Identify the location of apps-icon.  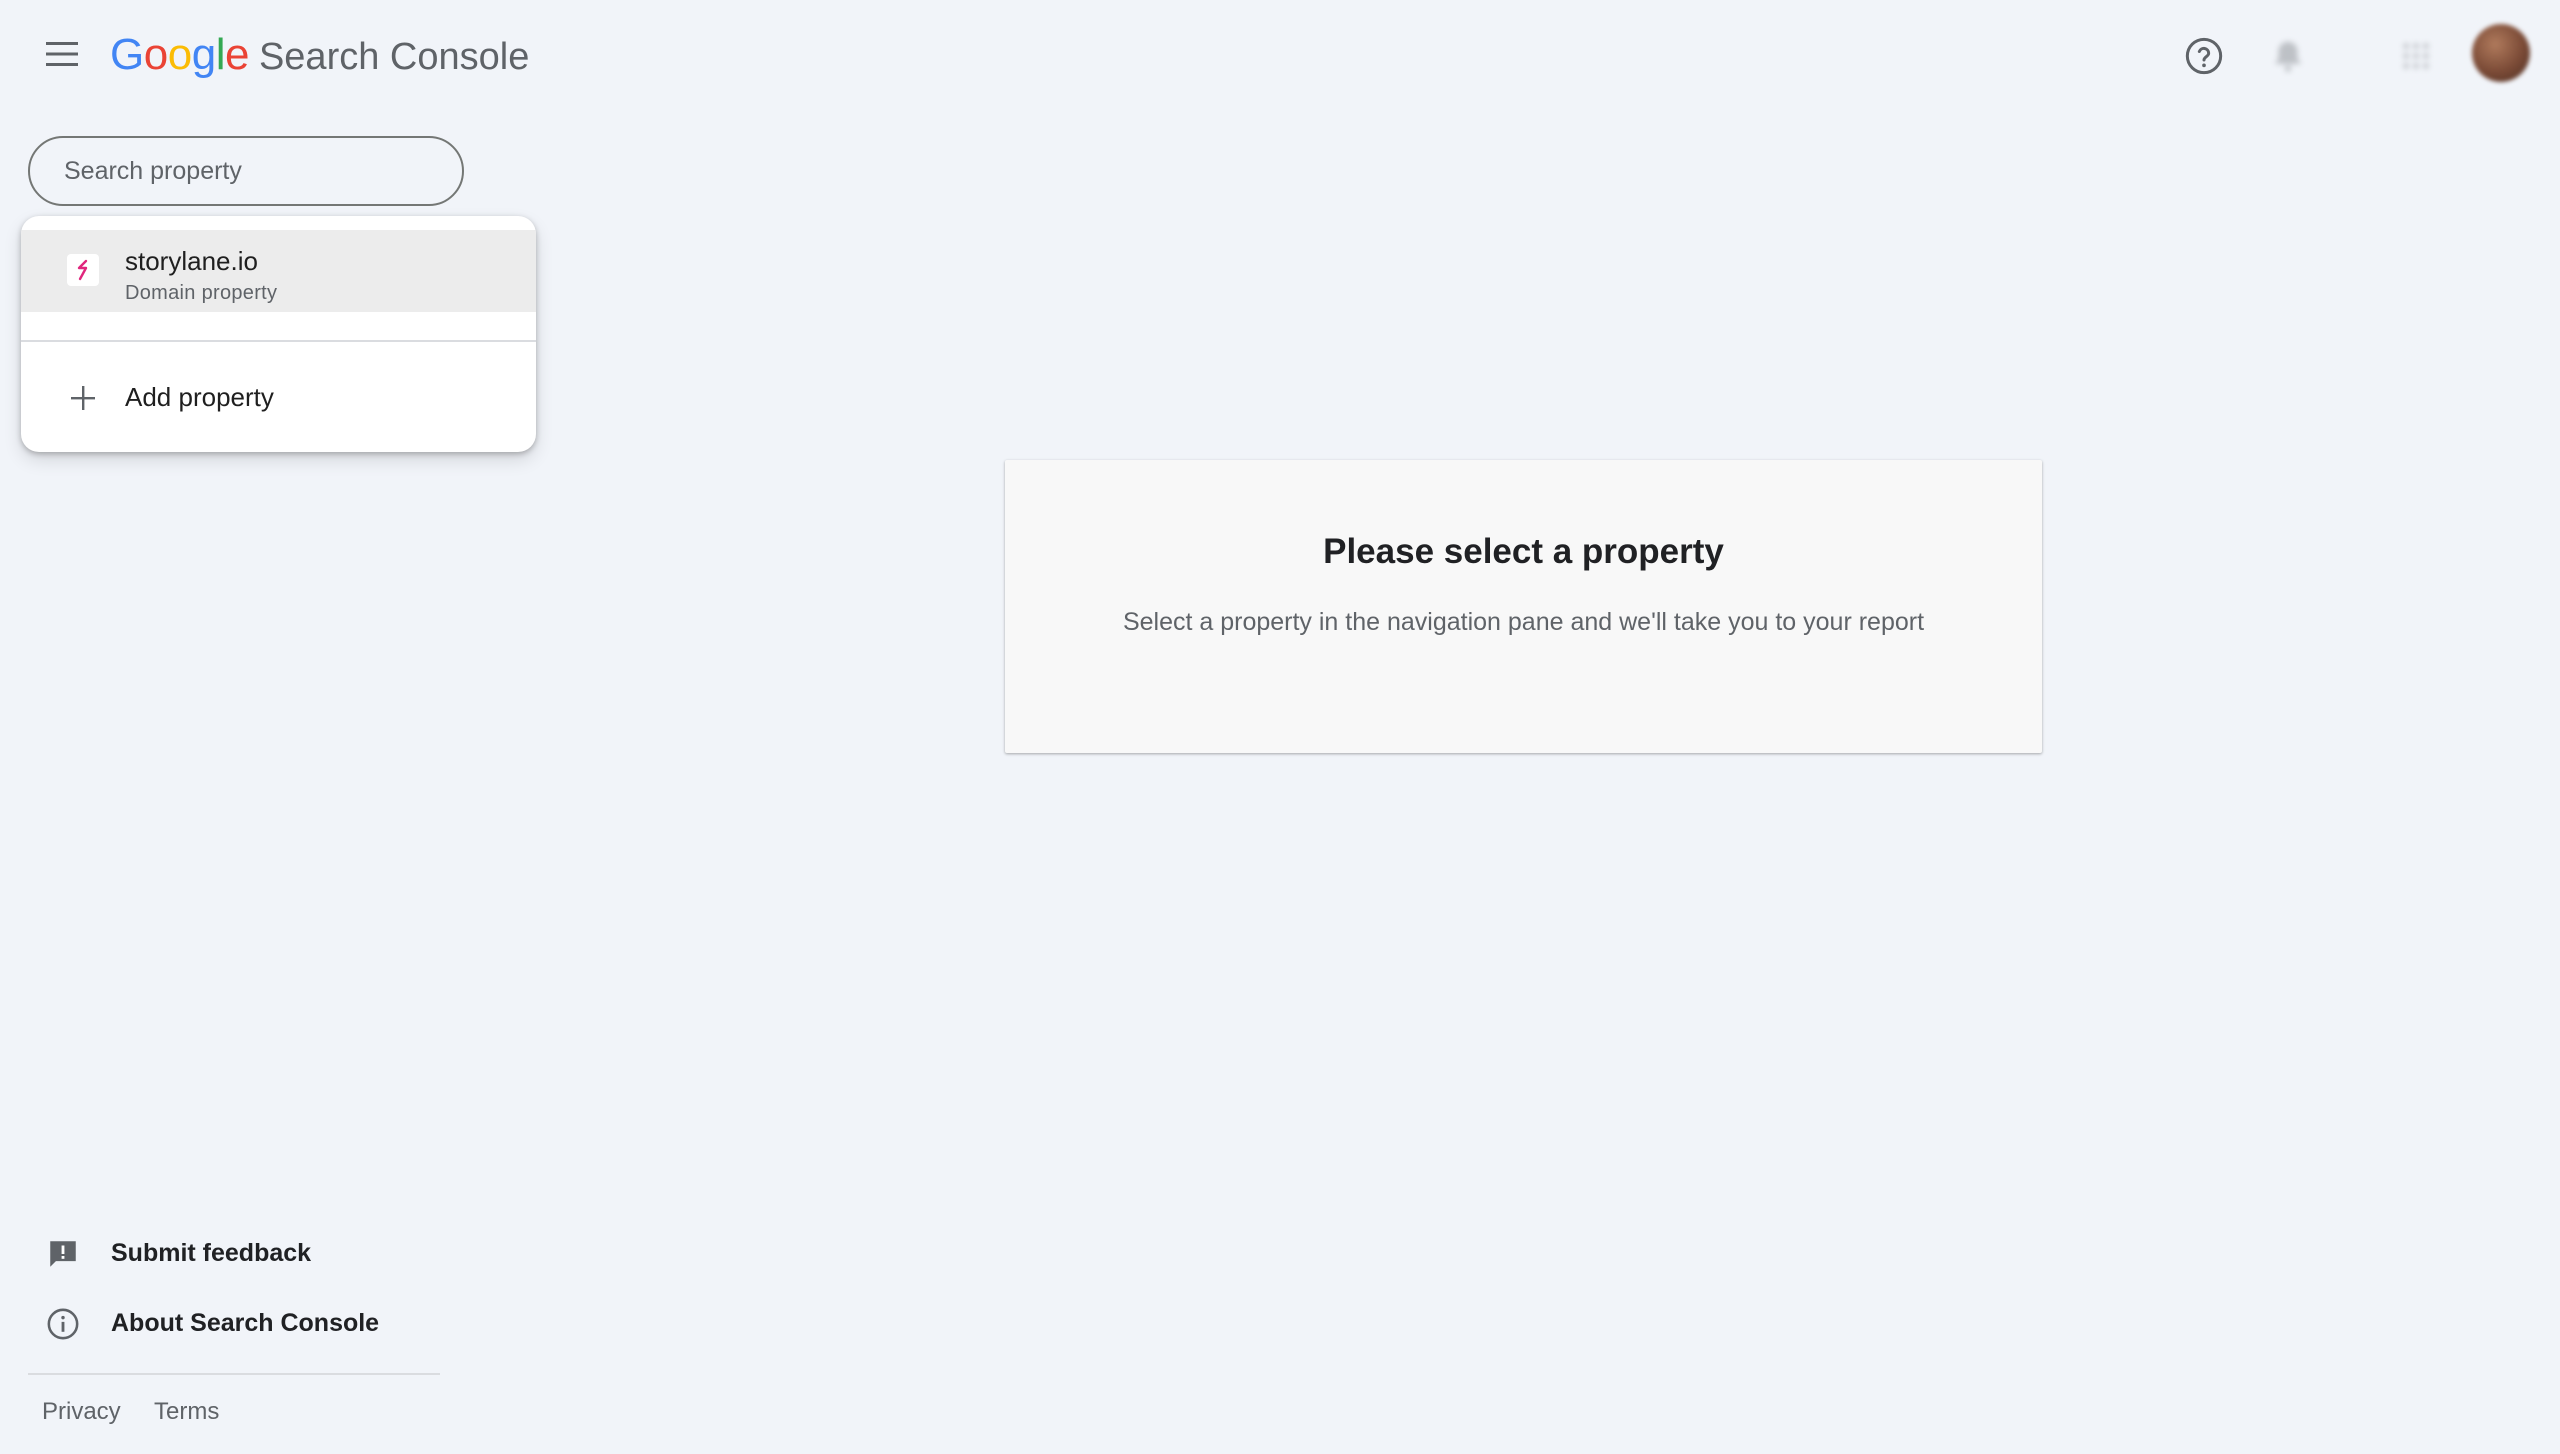
(2416, 56).